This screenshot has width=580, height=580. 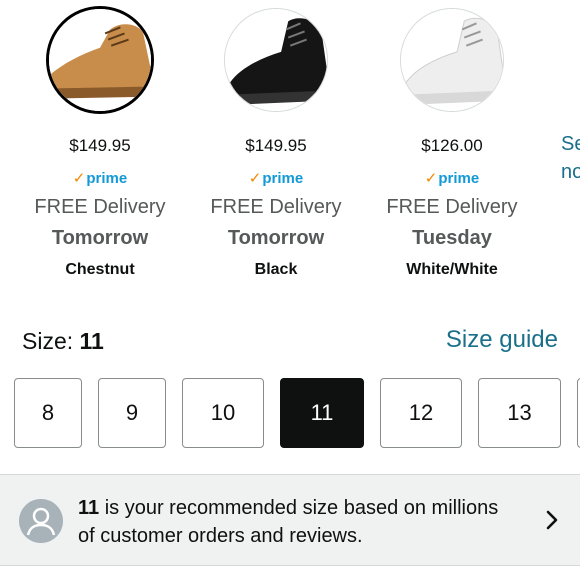 I want to click on chestnut-boot-image, so click(x=100, y=60).